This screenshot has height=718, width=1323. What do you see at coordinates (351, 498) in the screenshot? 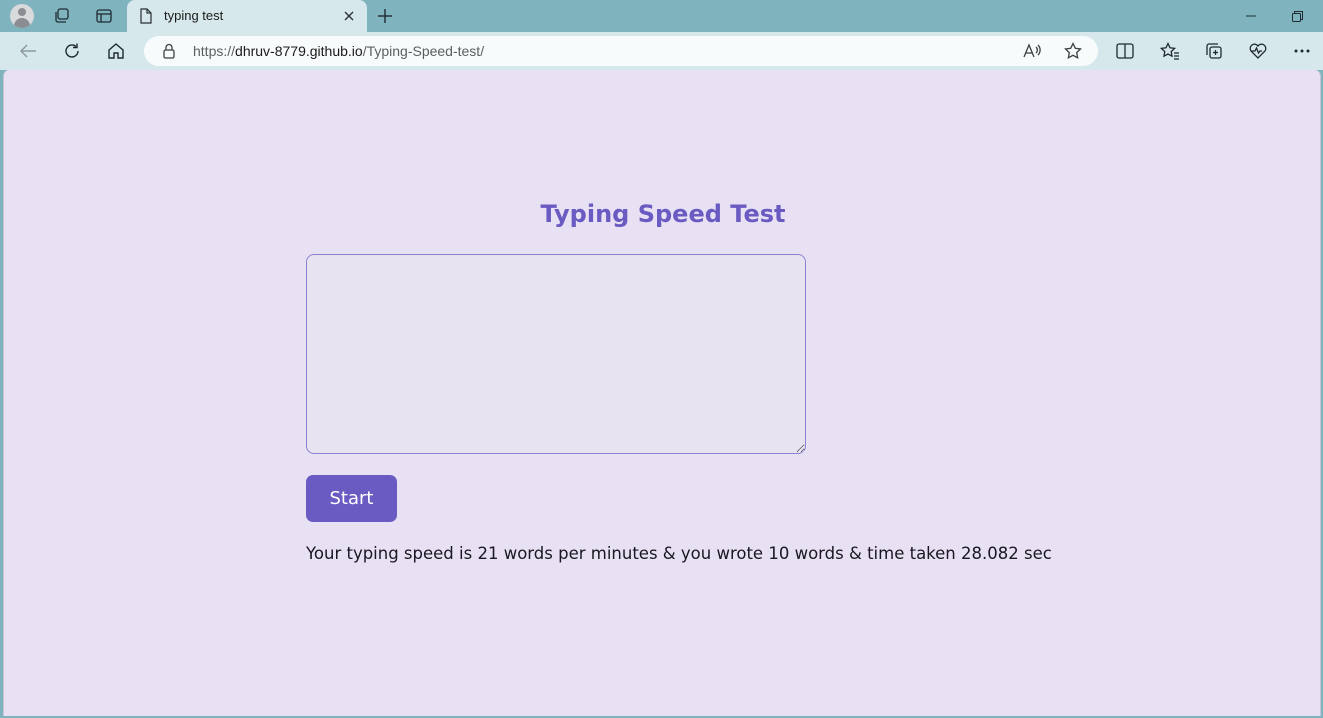
I see `start-button: Start` at bounding box center [351, 498].